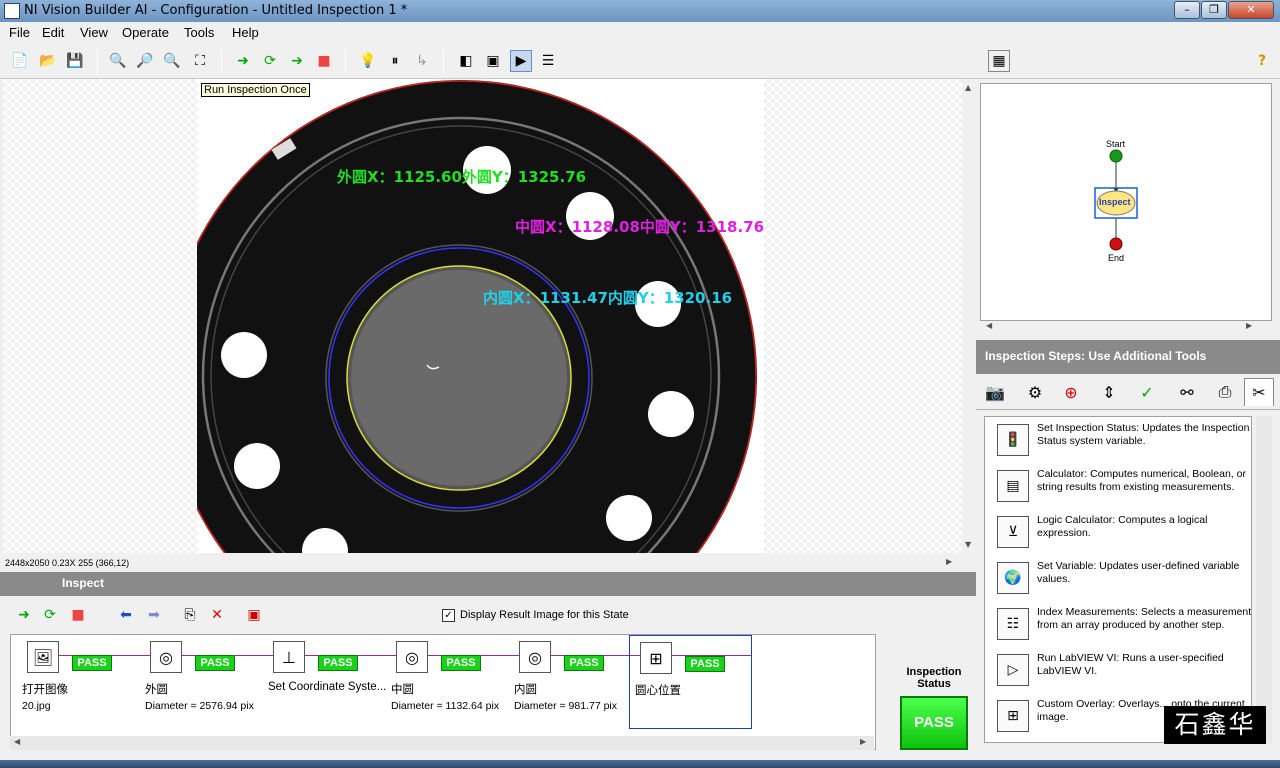 This screenshot has width=1280, height=768. What do you see at coordinates (402, 690) in the screenshot?
I see `step-name: 中圆` at bounding box center [402, 690].